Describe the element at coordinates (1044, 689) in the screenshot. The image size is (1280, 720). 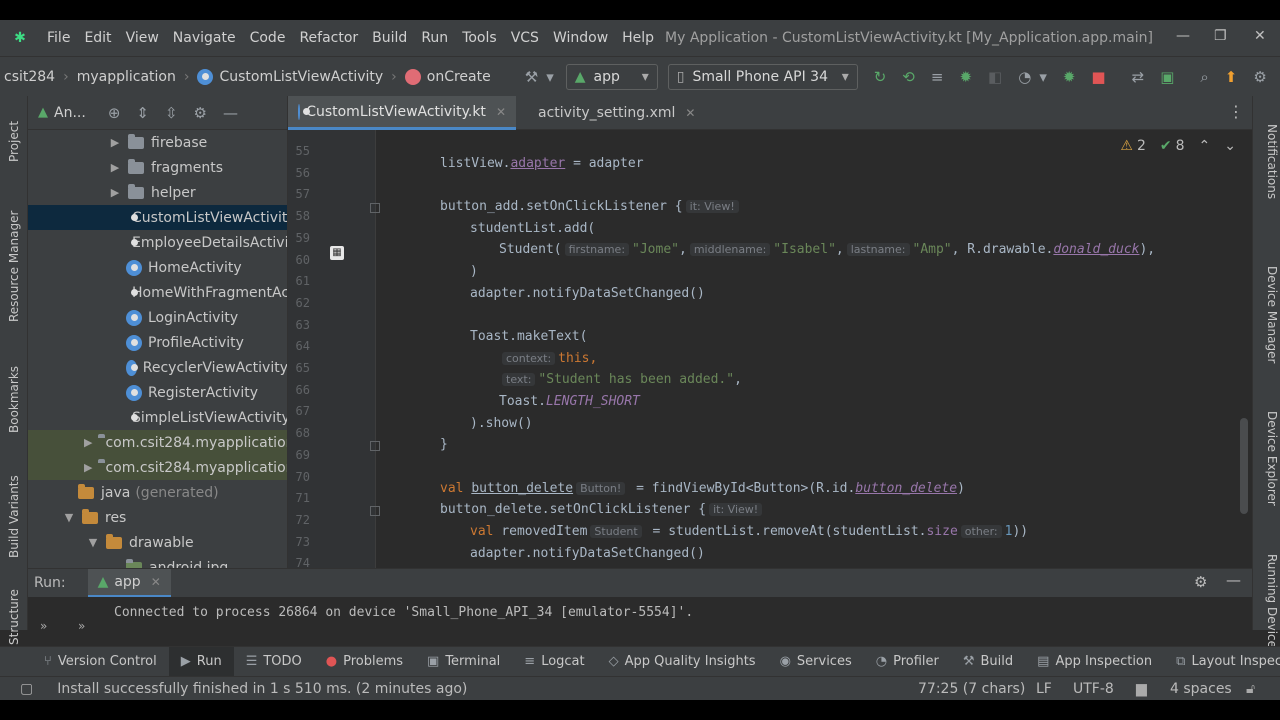
I see `line-separator: LF` at that location.